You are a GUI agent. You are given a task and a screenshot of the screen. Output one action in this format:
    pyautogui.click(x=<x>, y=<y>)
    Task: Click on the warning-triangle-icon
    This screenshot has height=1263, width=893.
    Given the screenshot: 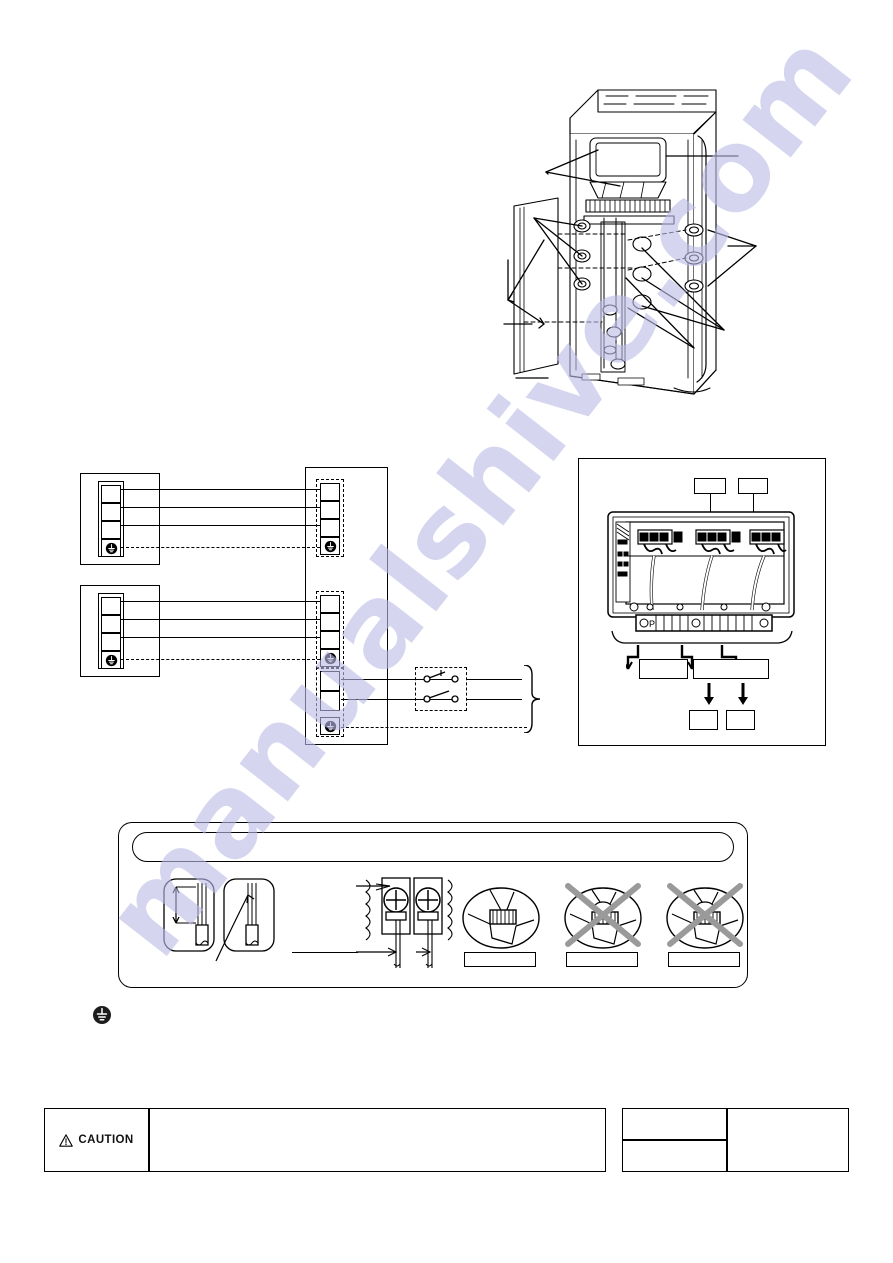 What is the action you would take?
    pyautogui.click(x=66, y=1140)
    